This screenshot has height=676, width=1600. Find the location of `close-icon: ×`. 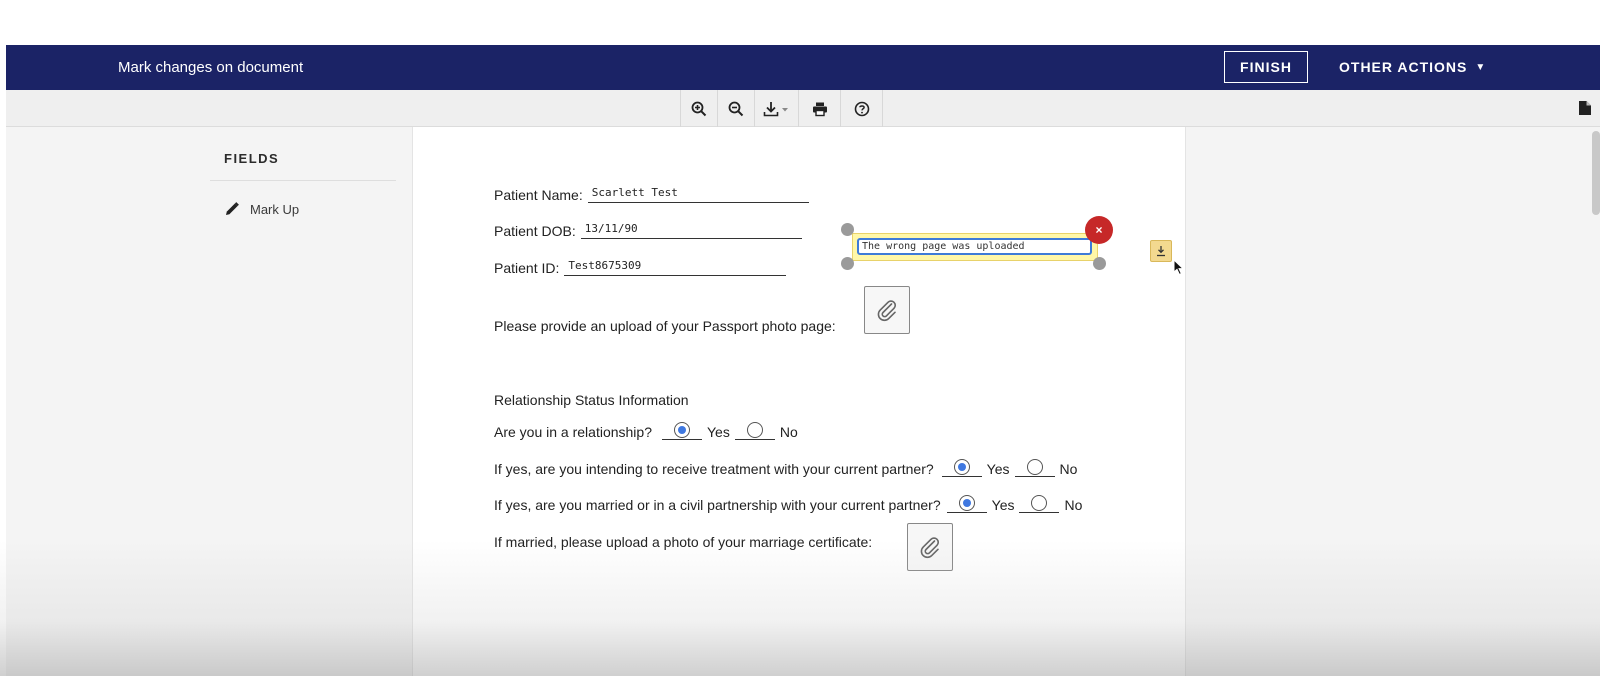

close-icon: × is located at coordinates (1099, 230).